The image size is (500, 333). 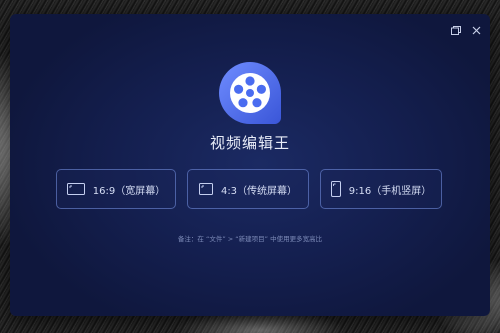 What do you see at coordinates (249, 143) in the screenshot?
I see `app-title: 视频编辑王` at bounding box center [249, 143].